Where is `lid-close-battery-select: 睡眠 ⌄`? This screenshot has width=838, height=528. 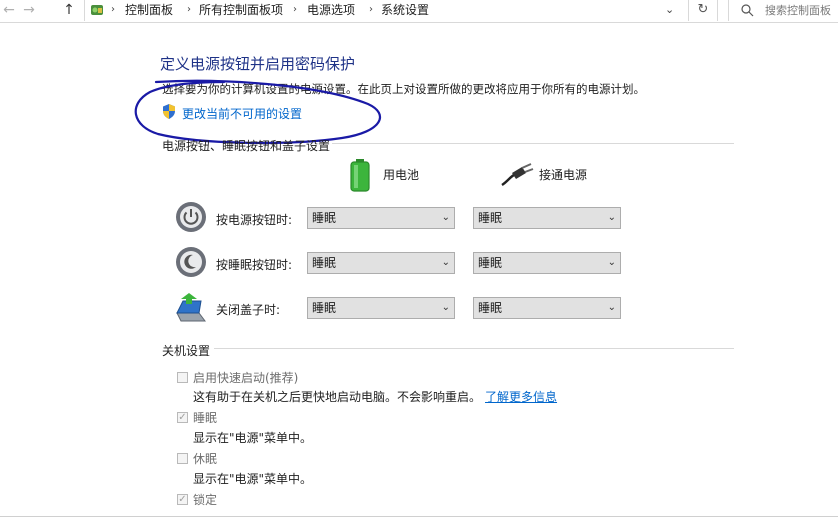
lid-close-battery-select: 睡眠 ⌄ is located at coordinates (381, 308).